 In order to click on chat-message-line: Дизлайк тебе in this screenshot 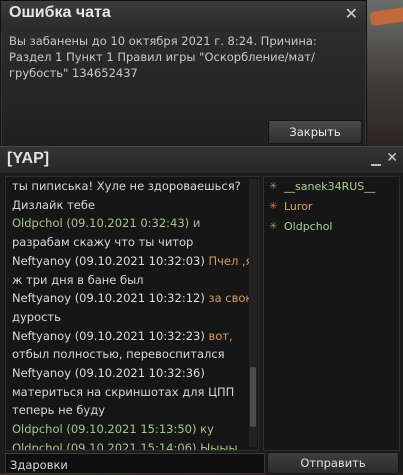, I will do `click(132, 205)`.